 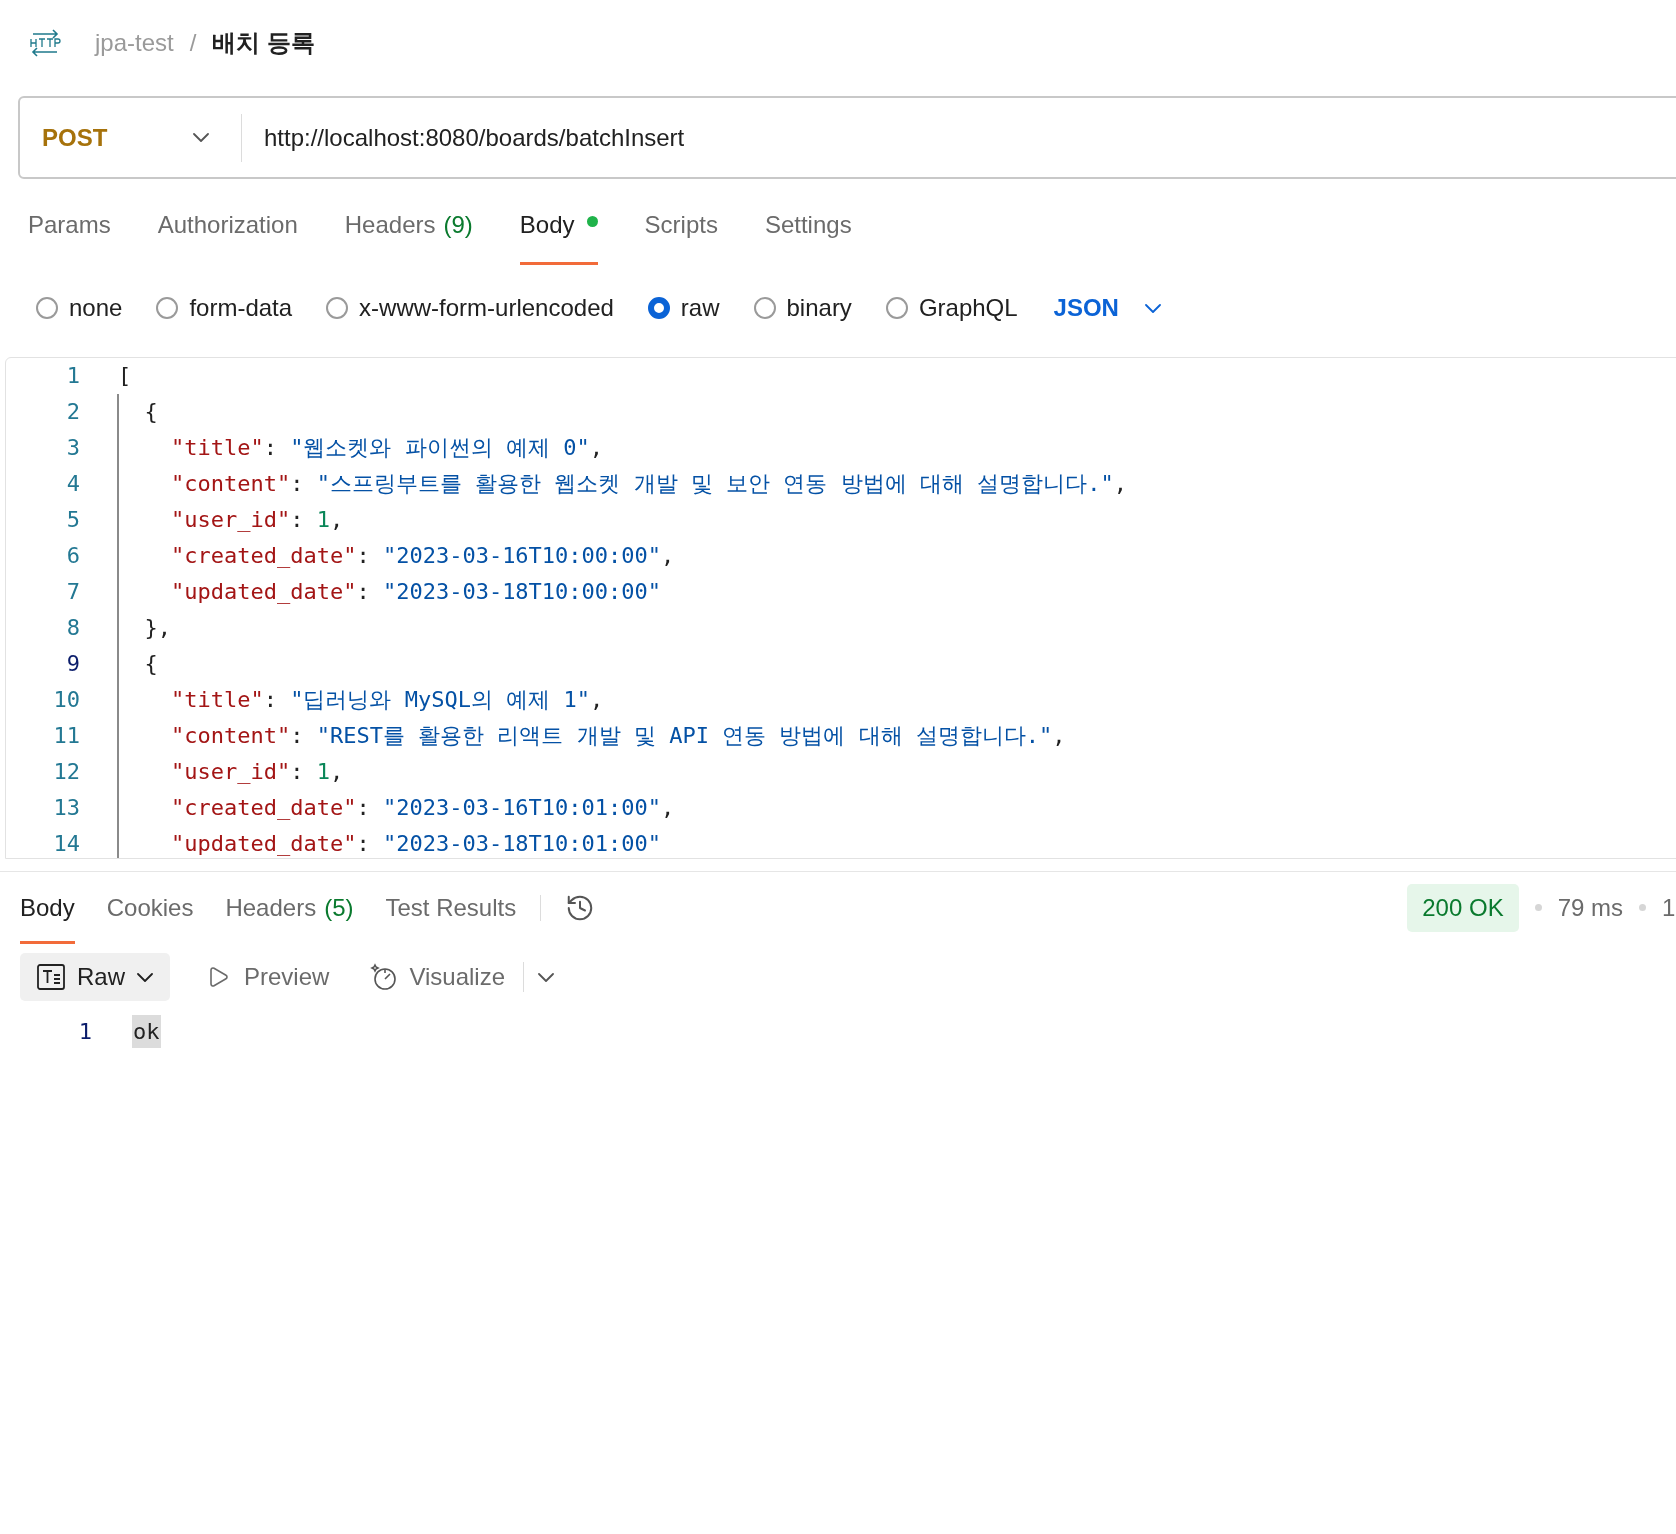 I want to click on code-line: "content": "스프링부트를 활용한 웹소켓 개발 및 보안 연동 방법에 대해 설명합니다.",, so click(x=648, y=484).